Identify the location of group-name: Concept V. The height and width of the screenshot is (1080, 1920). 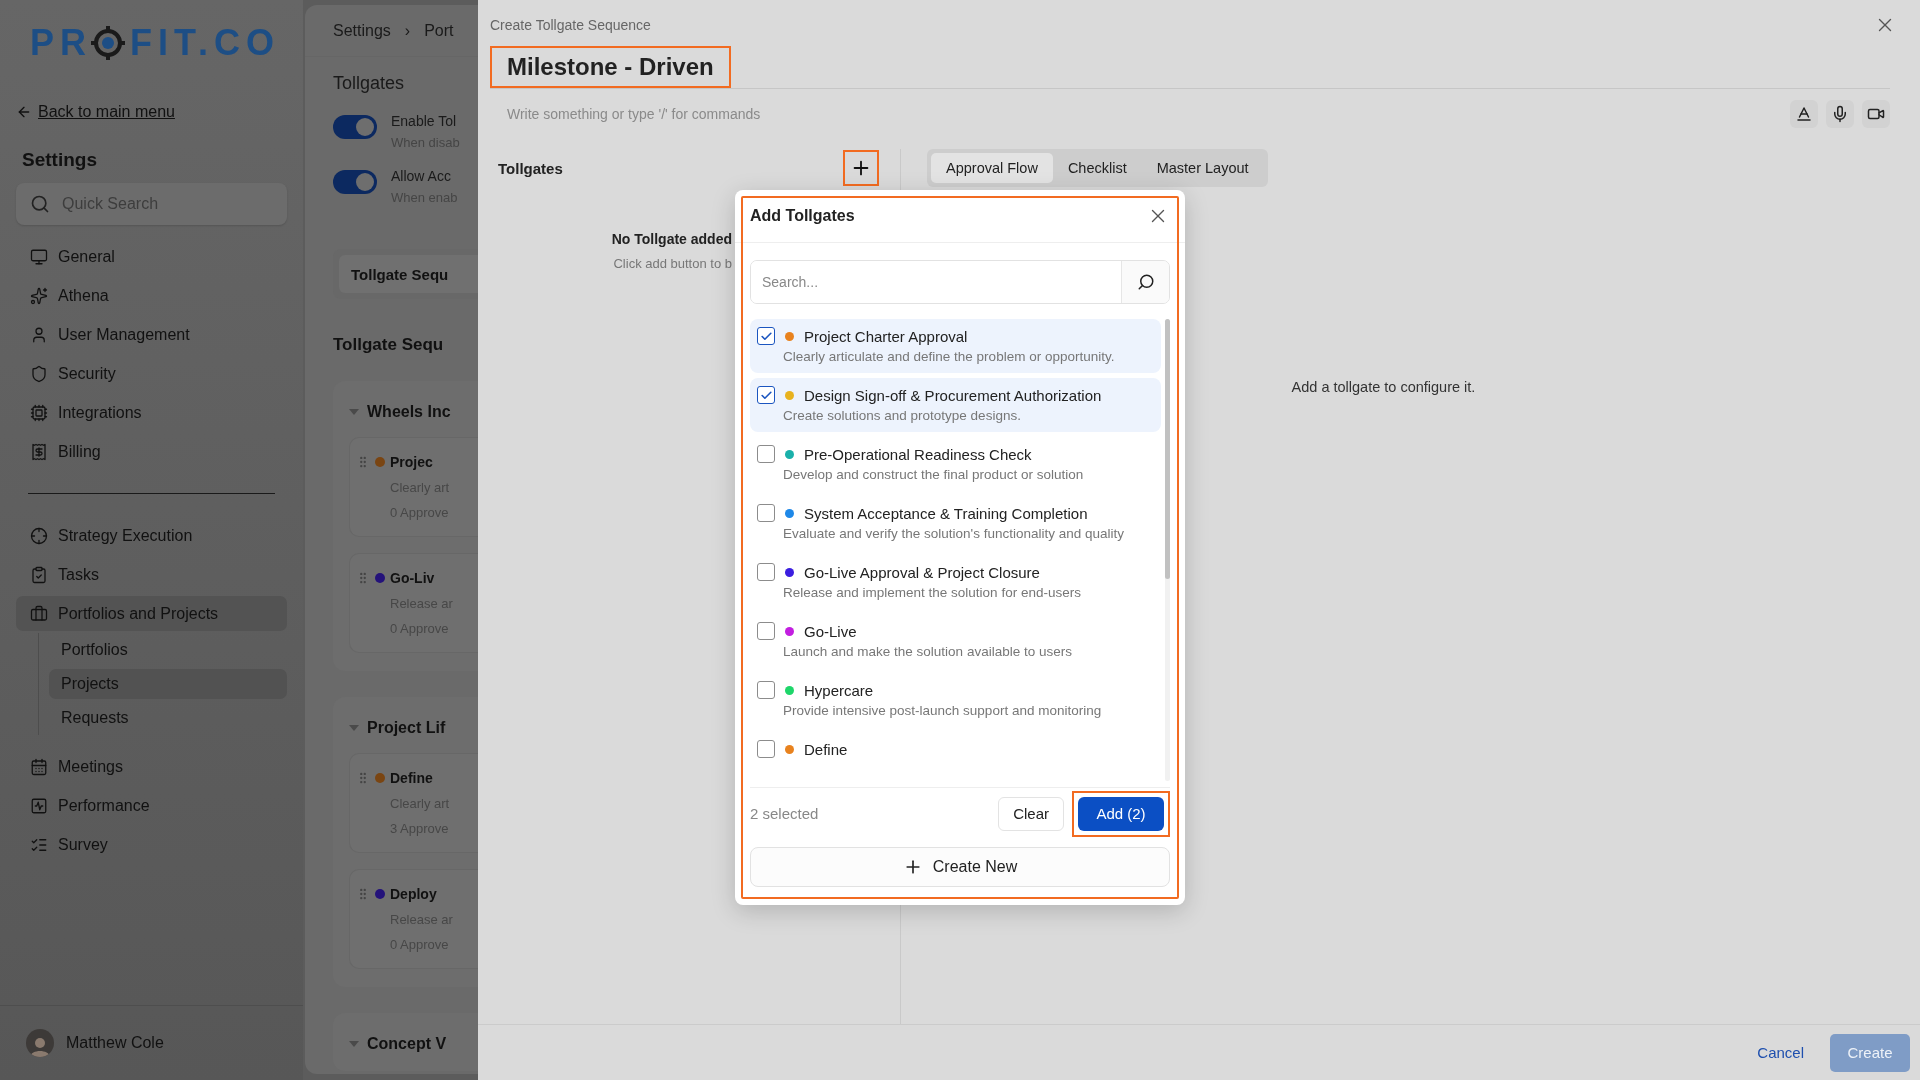
(407, 1044).